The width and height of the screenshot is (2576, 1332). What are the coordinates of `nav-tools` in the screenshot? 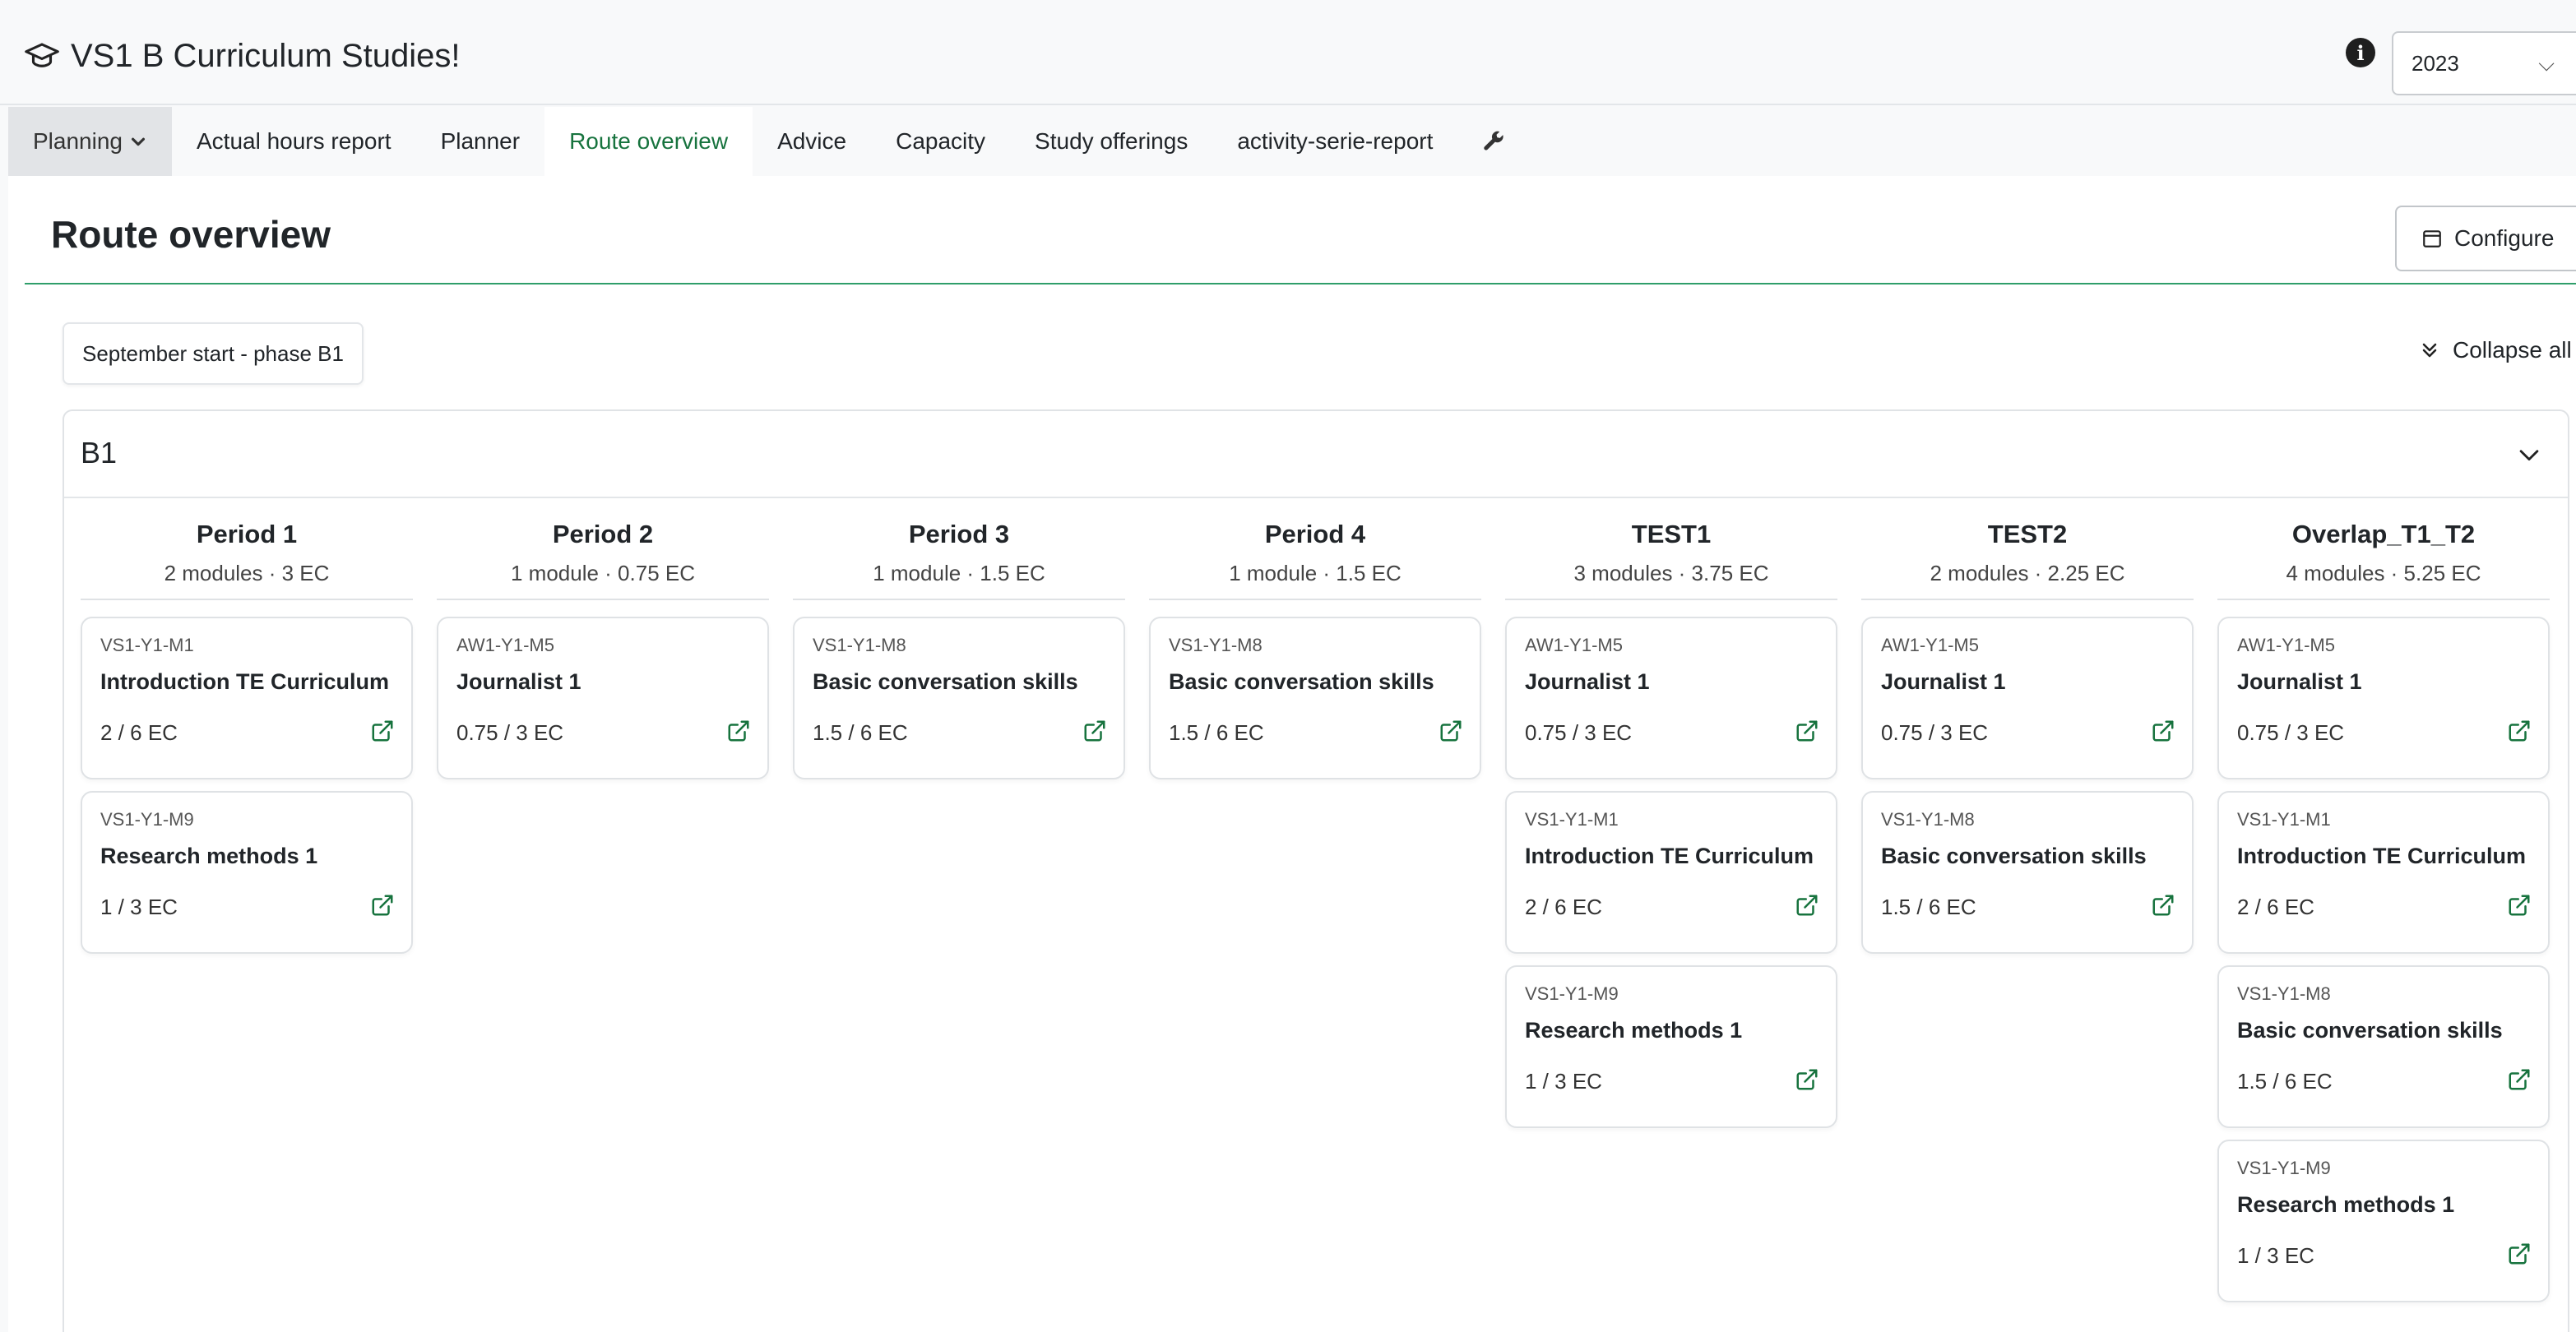 It's located at (1493, 141).